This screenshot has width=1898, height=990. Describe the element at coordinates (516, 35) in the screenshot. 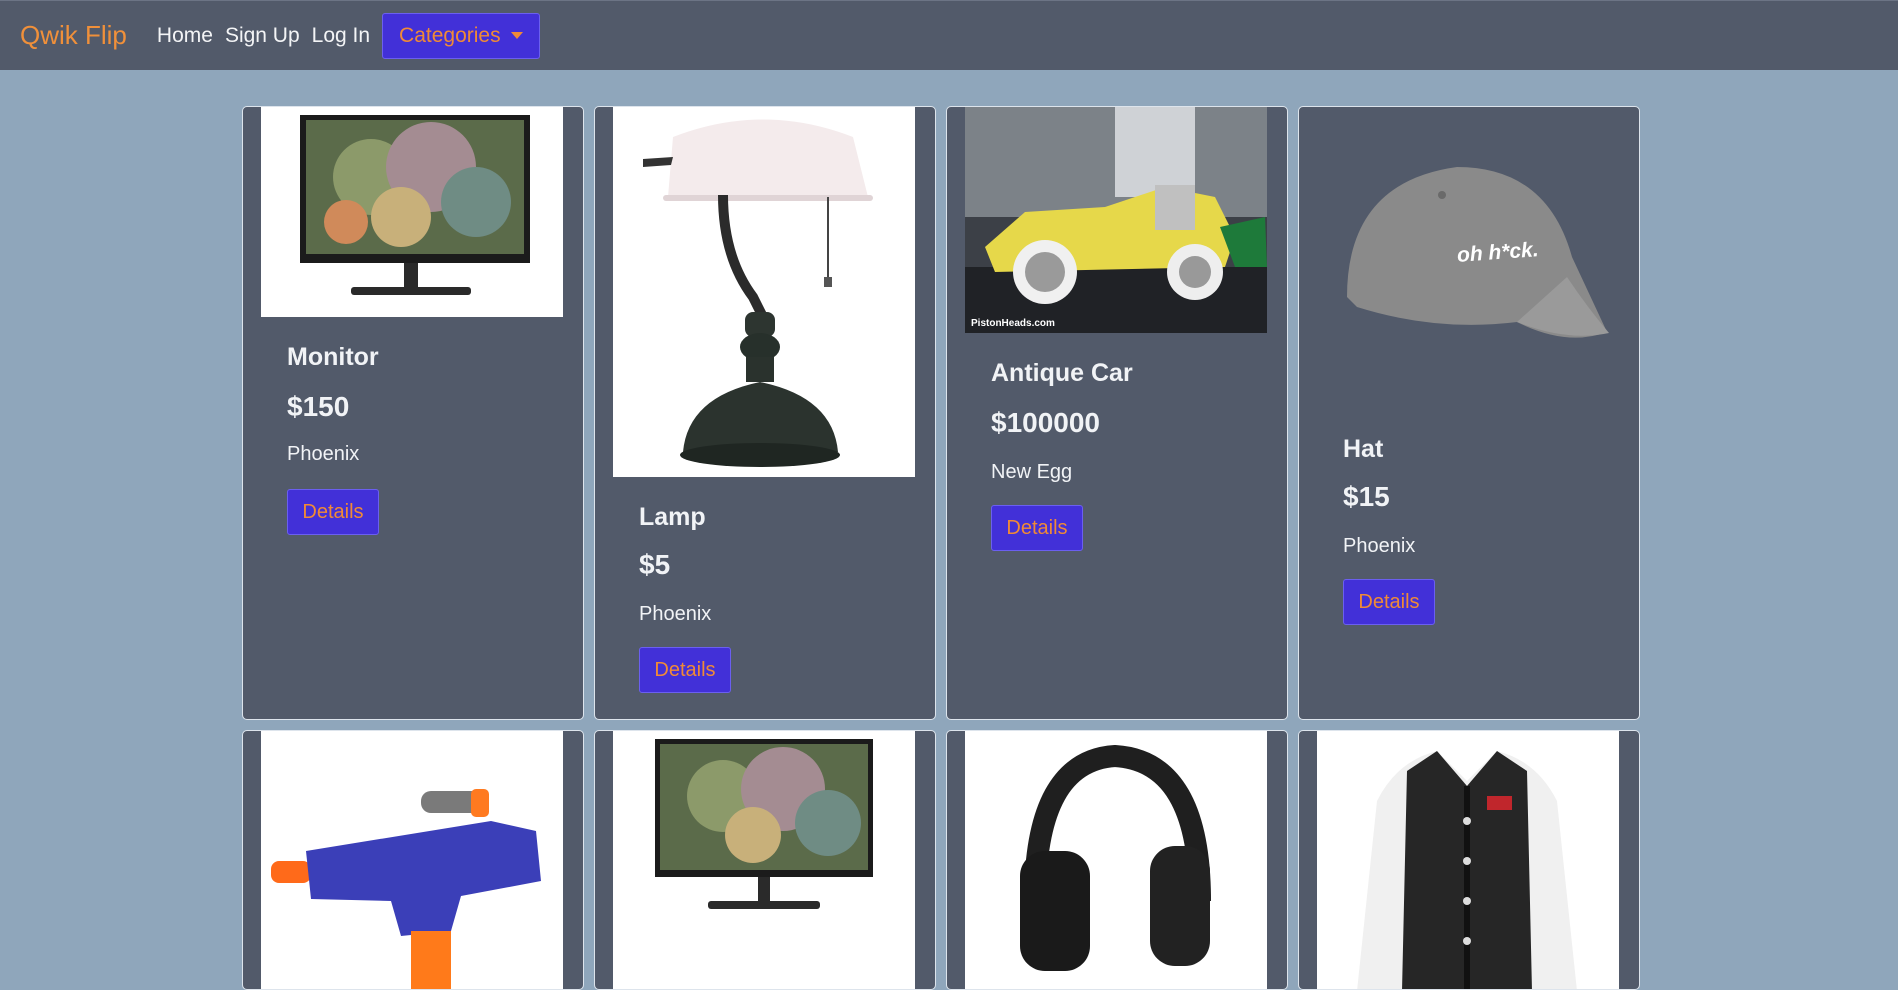

I see `caret-down-icon` at that location.